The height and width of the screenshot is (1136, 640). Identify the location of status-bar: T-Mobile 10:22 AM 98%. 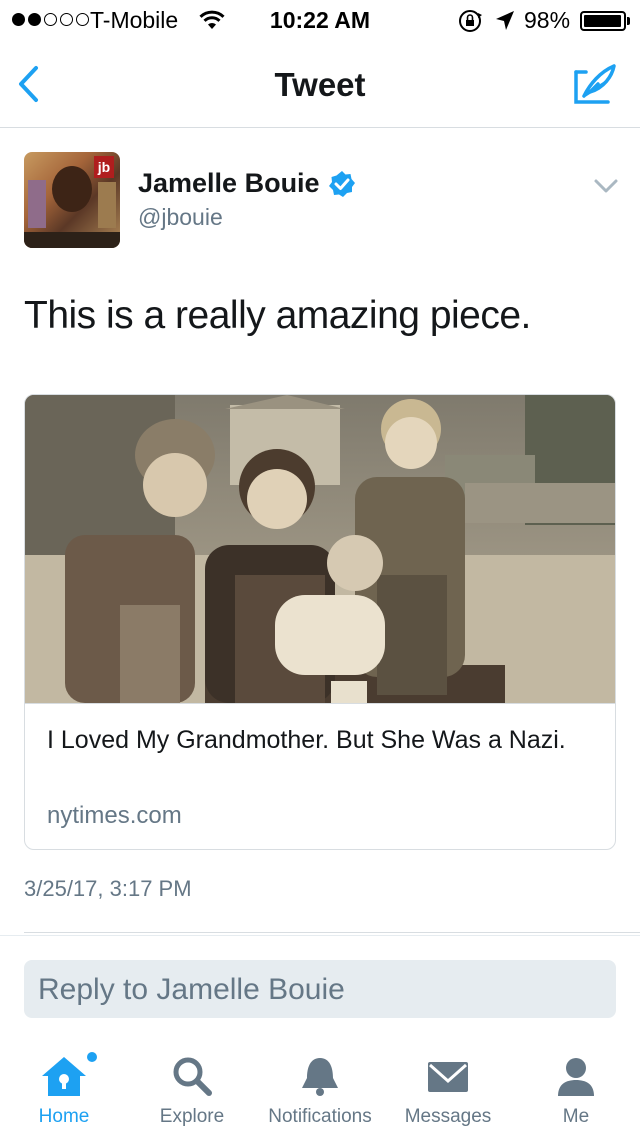
(320, 20).